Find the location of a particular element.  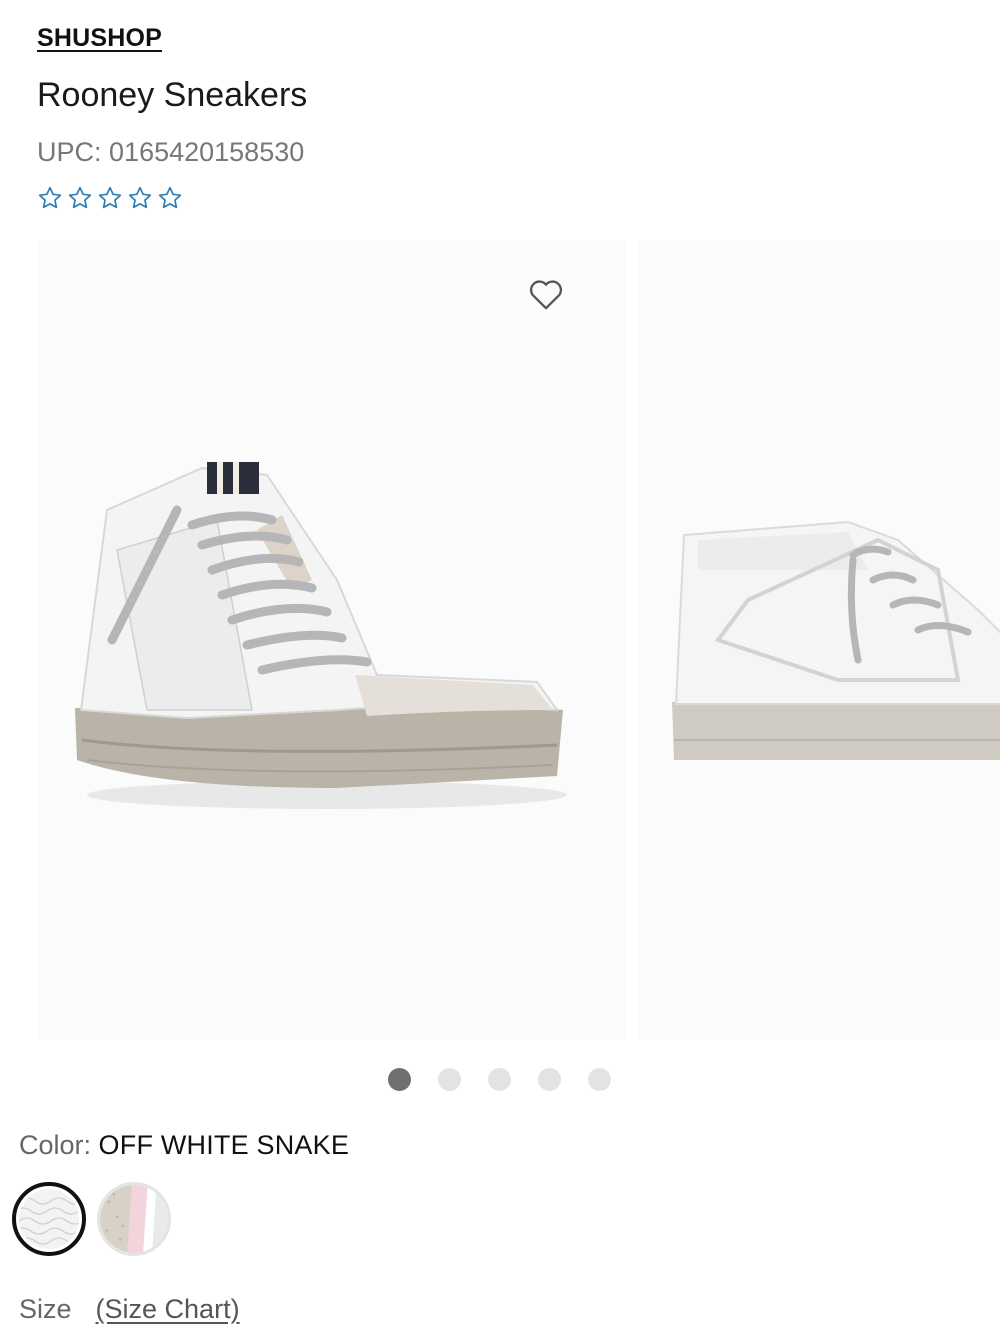

product-title: Rooney Sneakers is located at coordinates (172, 95).